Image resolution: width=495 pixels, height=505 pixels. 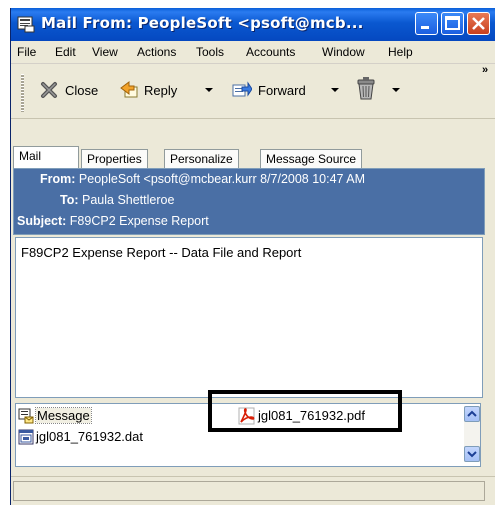 I want to click on toolbar-grip, so click(x=22, y=93).